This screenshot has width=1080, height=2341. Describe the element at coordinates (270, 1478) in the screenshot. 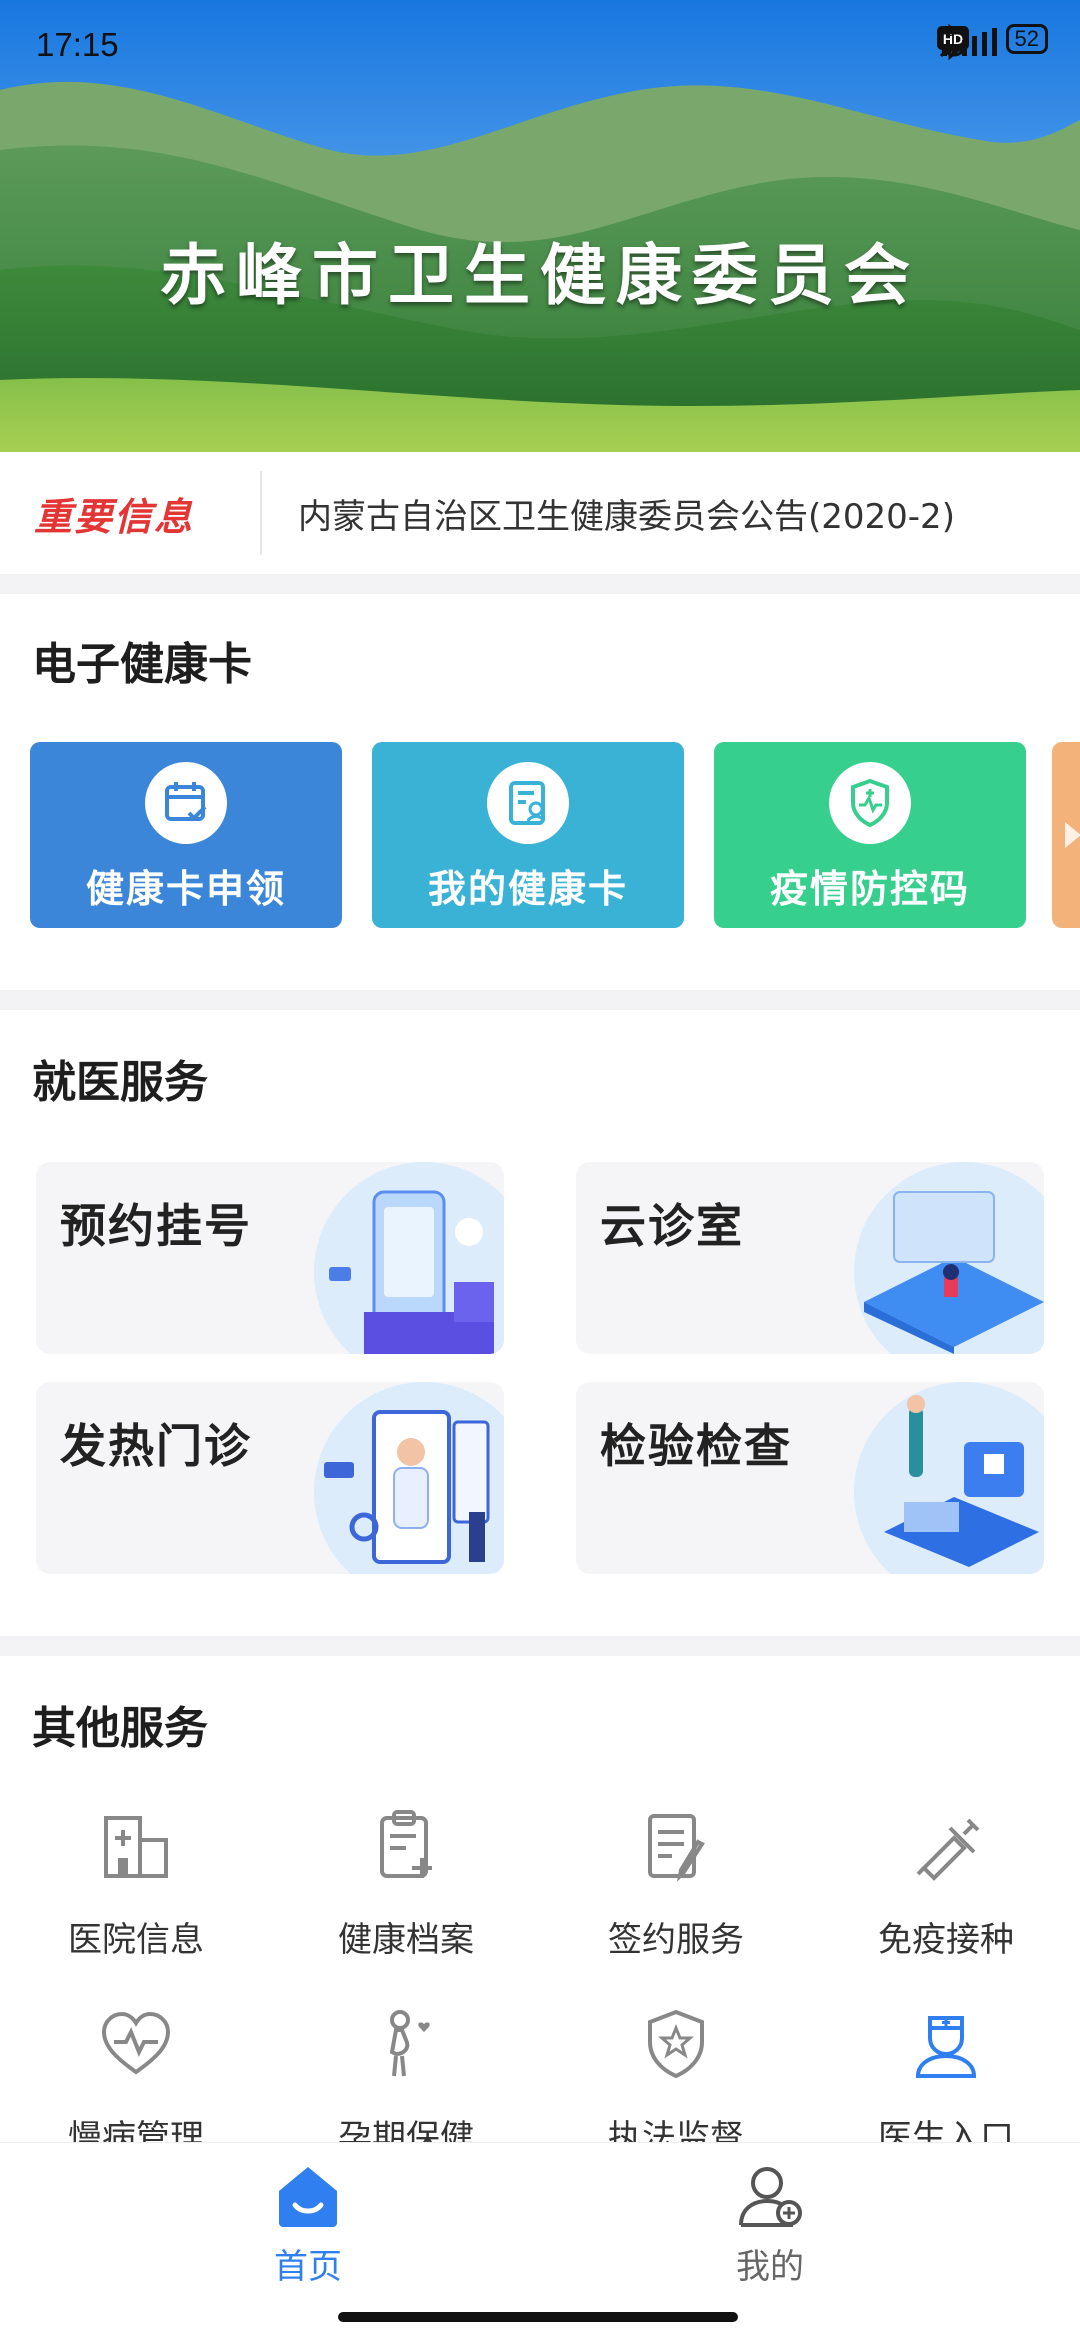

I see `fever-clinic-tile: 发热门诊` at that location.